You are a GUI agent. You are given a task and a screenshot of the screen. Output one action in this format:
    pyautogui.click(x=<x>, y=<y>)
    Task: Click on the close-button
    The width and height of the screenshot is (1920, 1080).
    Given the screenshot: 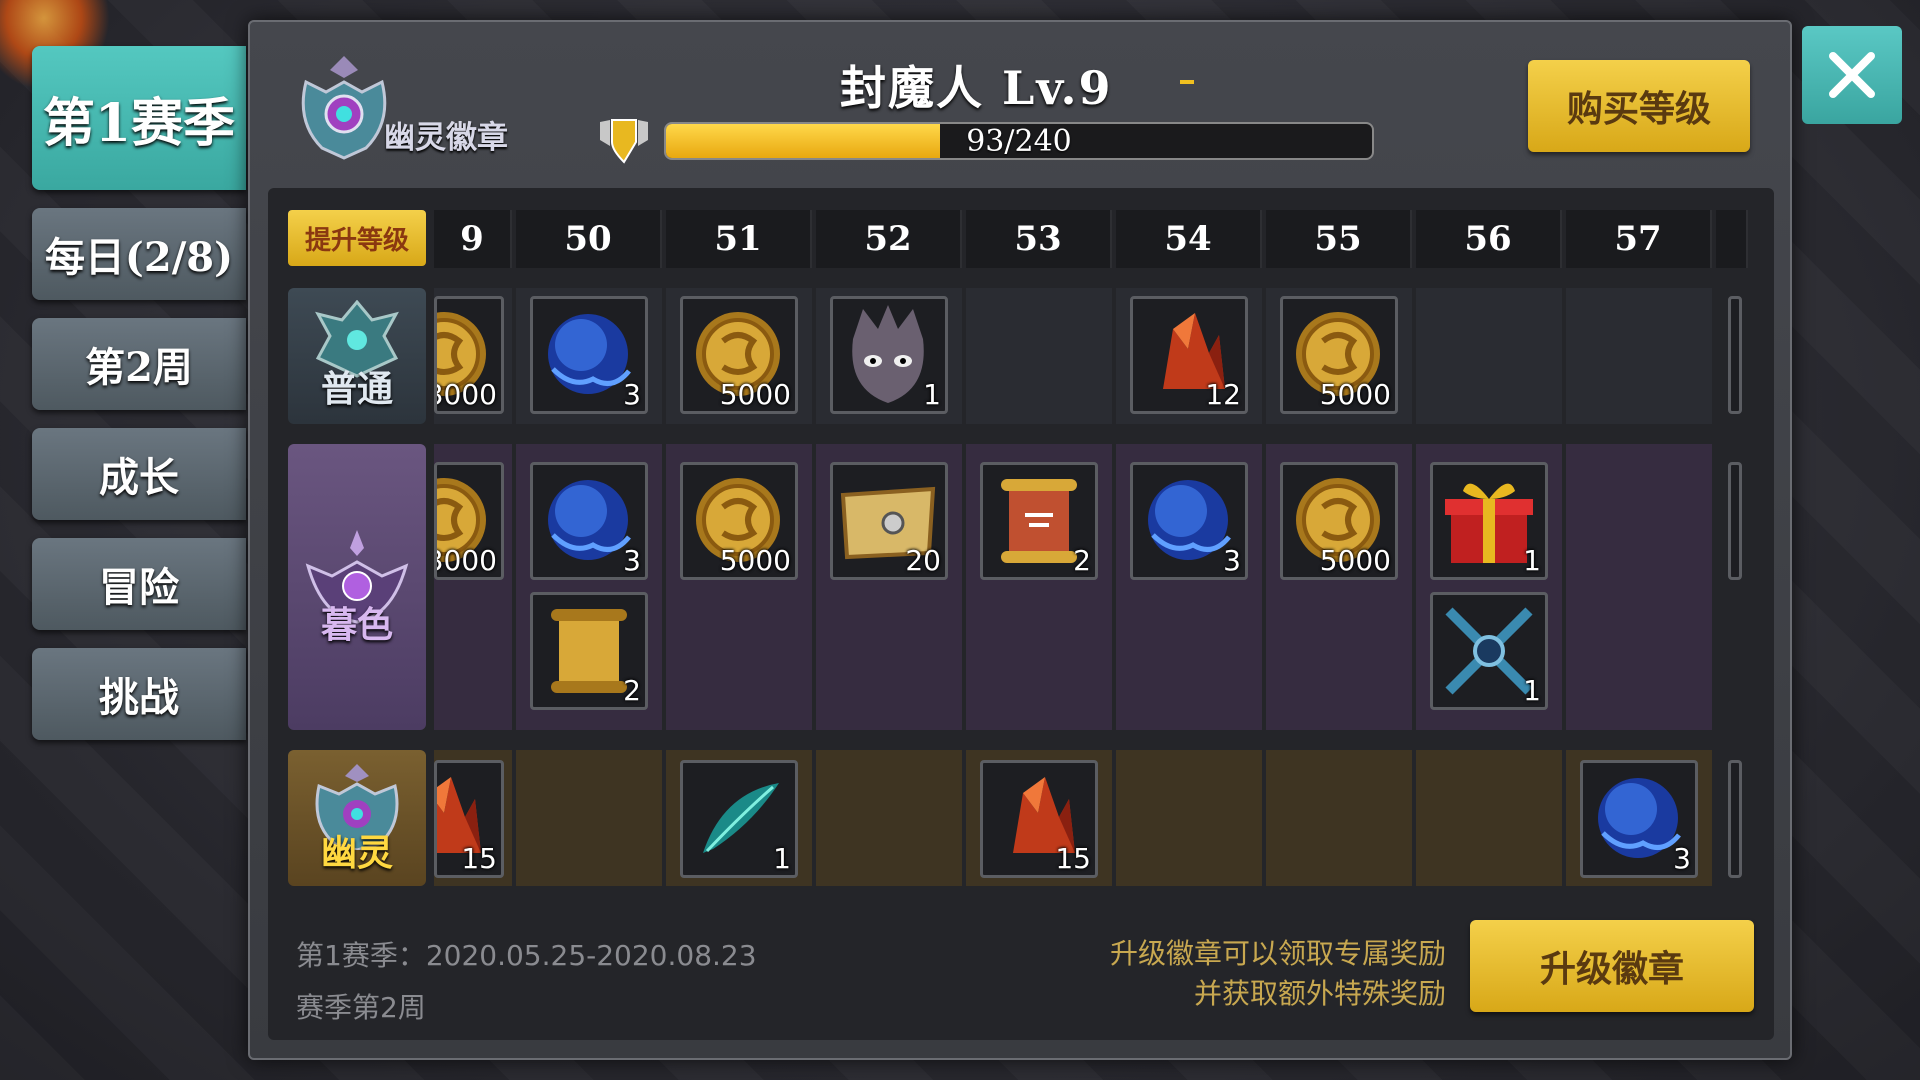 What is the action you would take?
    pyautogui.click(x=1852, y=75)
    